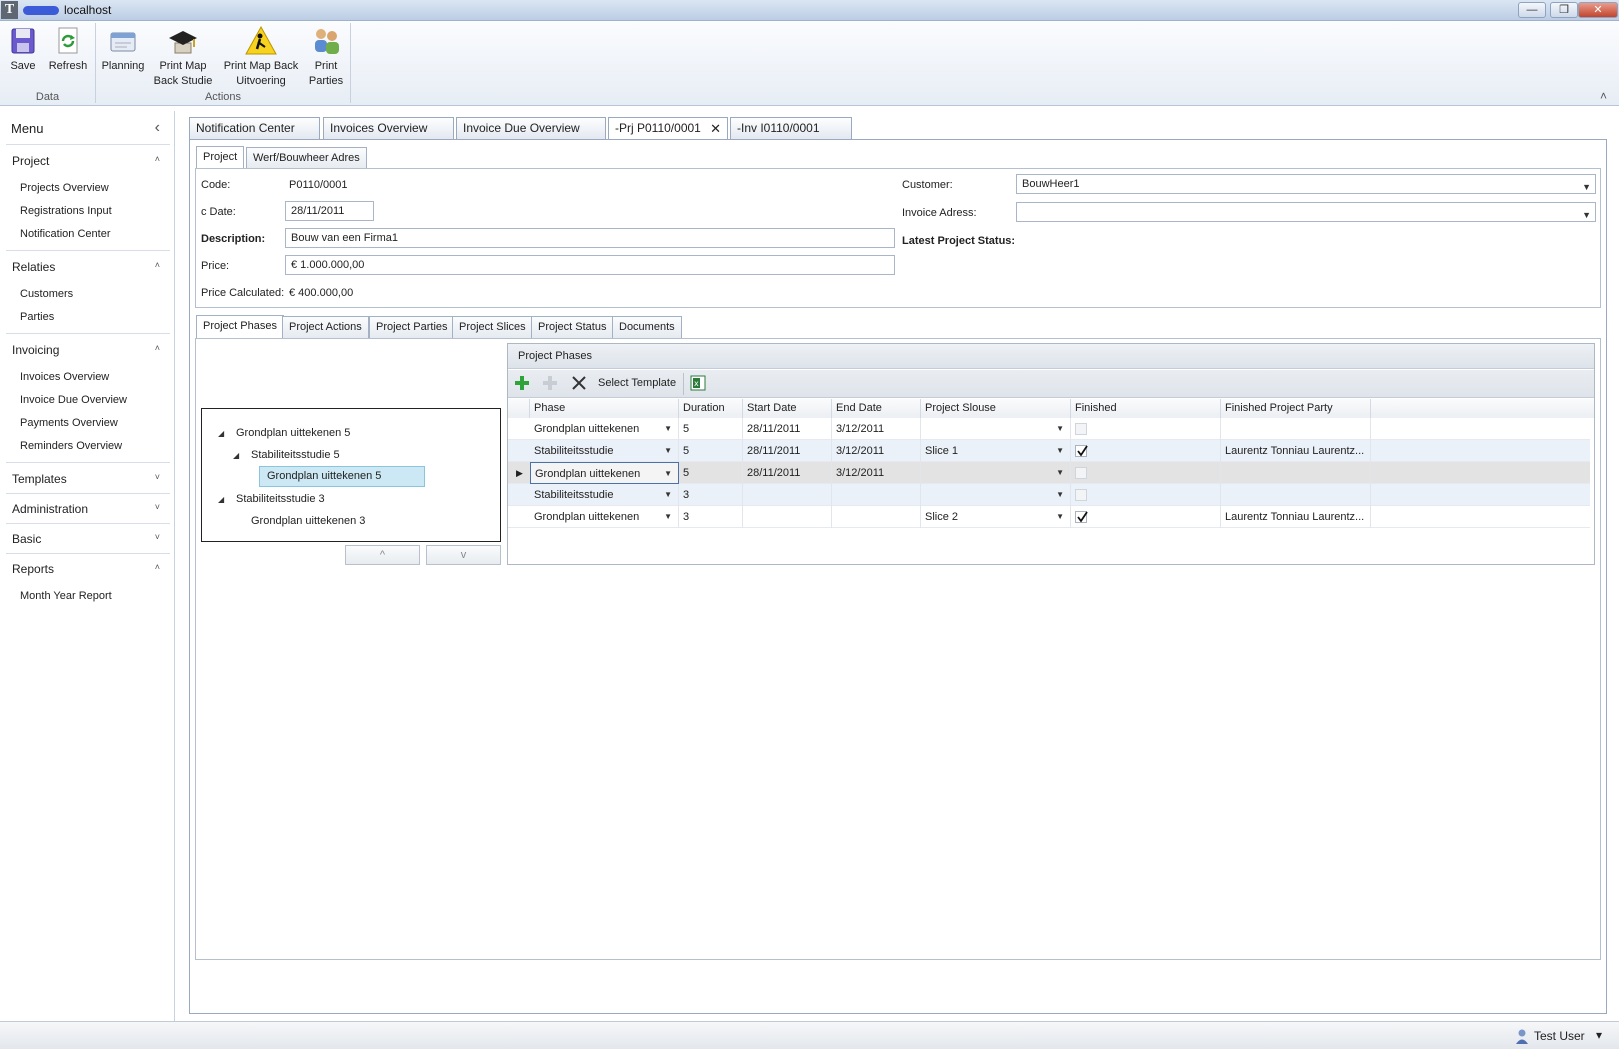 The width and height of the screenshot is (1619, 1049). Describe the element at coordinates (329, 211) in the screenshot. I see `cdate-field: 28/11/2011` at that location.